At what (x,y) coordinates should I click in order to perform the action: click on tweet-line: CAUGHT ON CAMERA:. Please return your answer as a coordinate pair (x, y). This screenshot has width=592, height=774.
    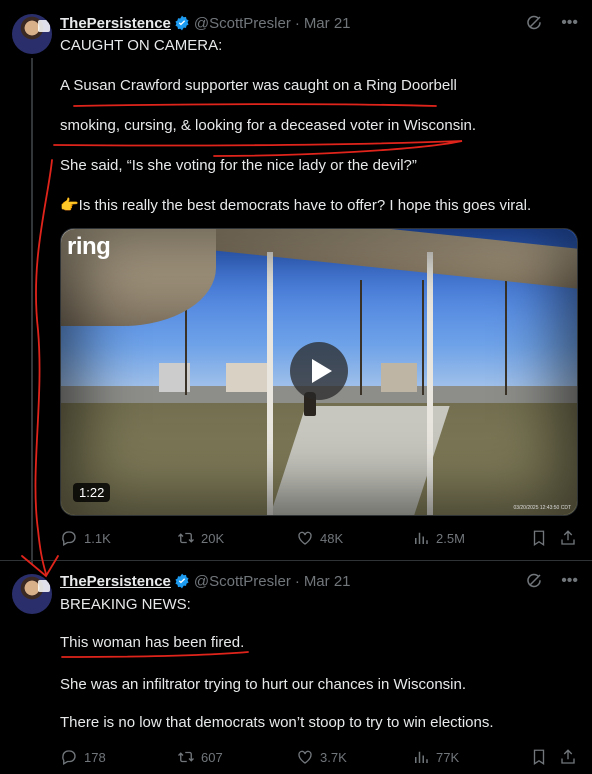
    Looking at the image, I should click on (141, 45).